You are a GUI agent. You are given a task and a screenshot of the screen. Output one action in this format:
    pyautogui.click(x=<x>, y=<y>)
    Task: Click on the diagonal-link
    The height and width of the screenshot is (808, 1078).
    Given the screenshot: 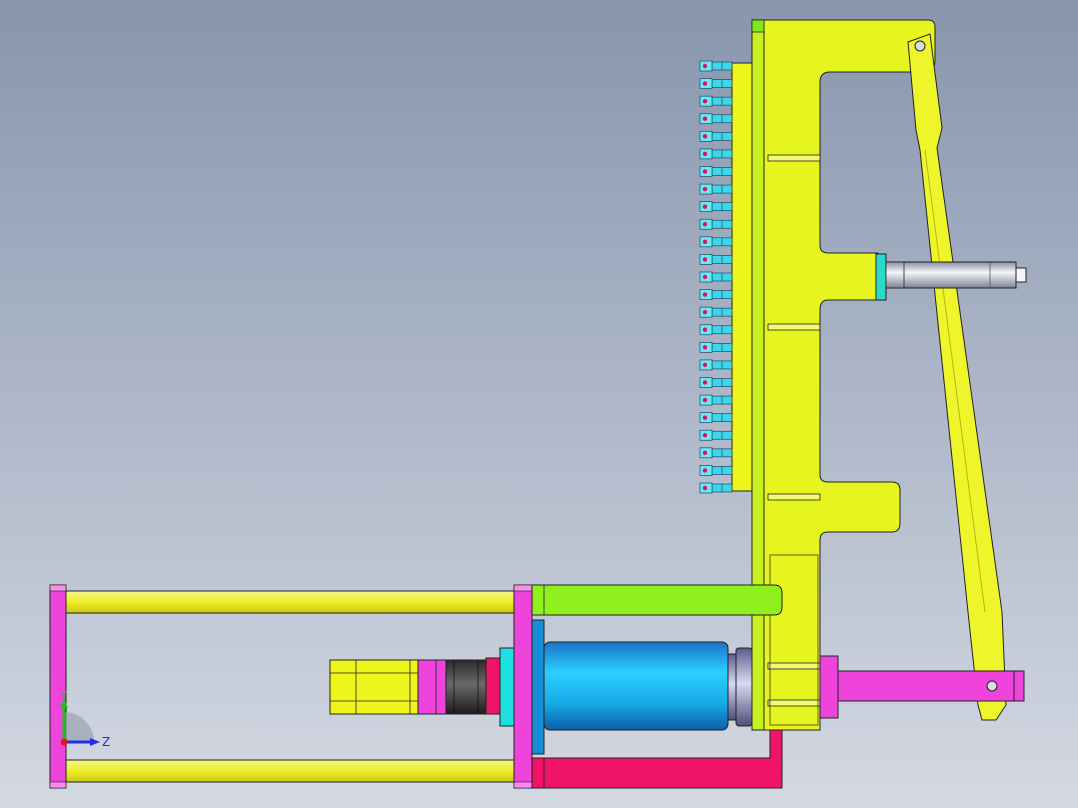 What is the action you would take?
    pyautogui.click(x=957, y=377)
    